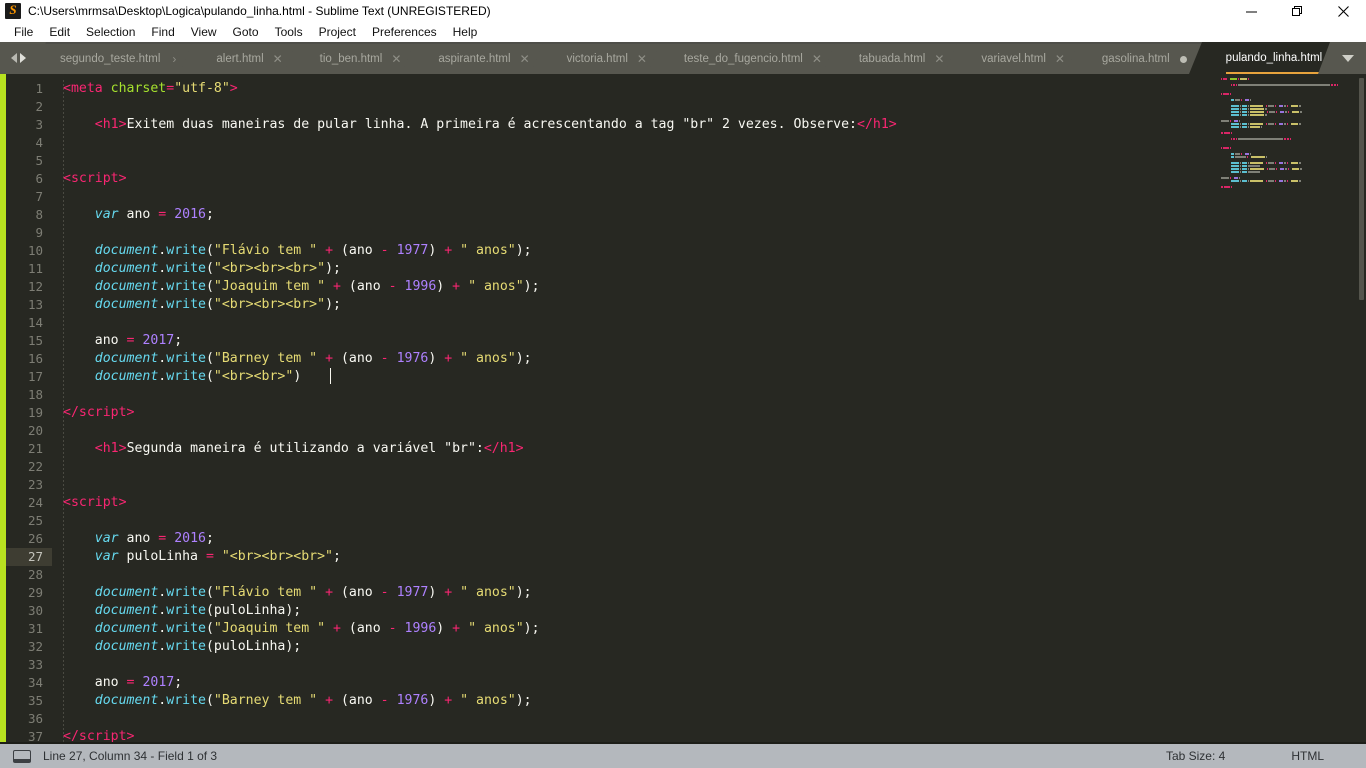 The width and height of the screenshot is (1366, 768). What do you see at coordinates (1195, 756) in the screenshot?
I see `tab-size-label: Tab Size: 4` at bounding box center [1195, 756].